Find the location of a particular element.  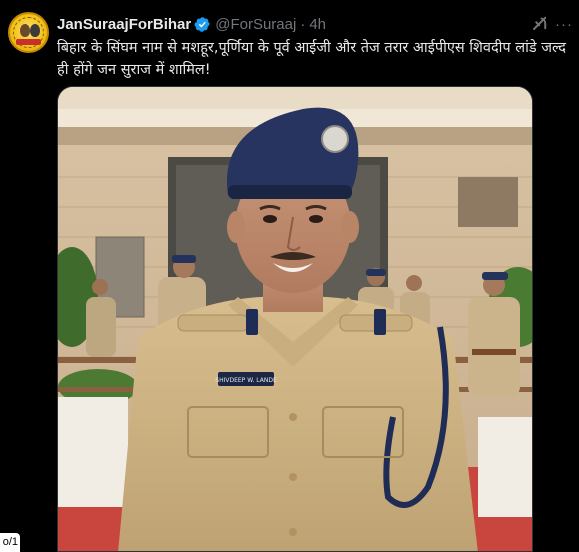

avatar-portrait-right is located at coordinates (35, 30).